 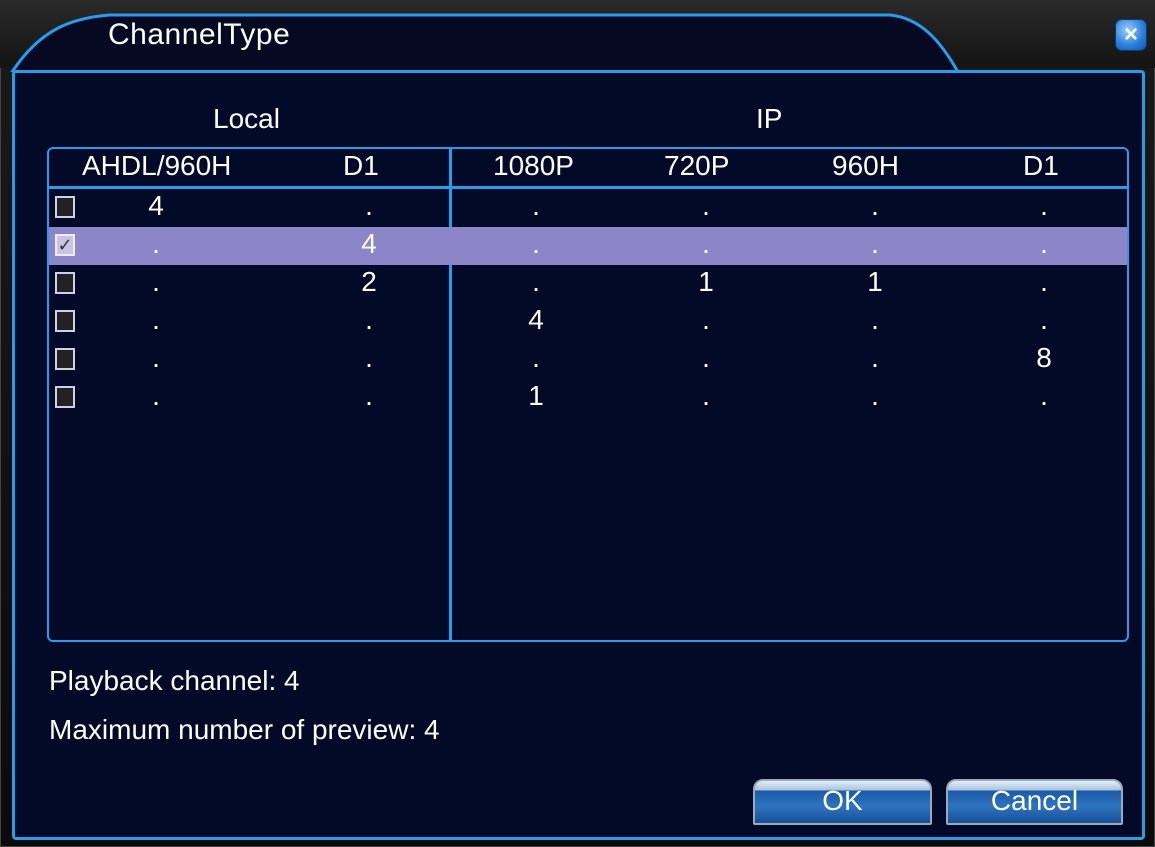 I want to click on row-checkbox: ✓, so click(x=65, y=245).